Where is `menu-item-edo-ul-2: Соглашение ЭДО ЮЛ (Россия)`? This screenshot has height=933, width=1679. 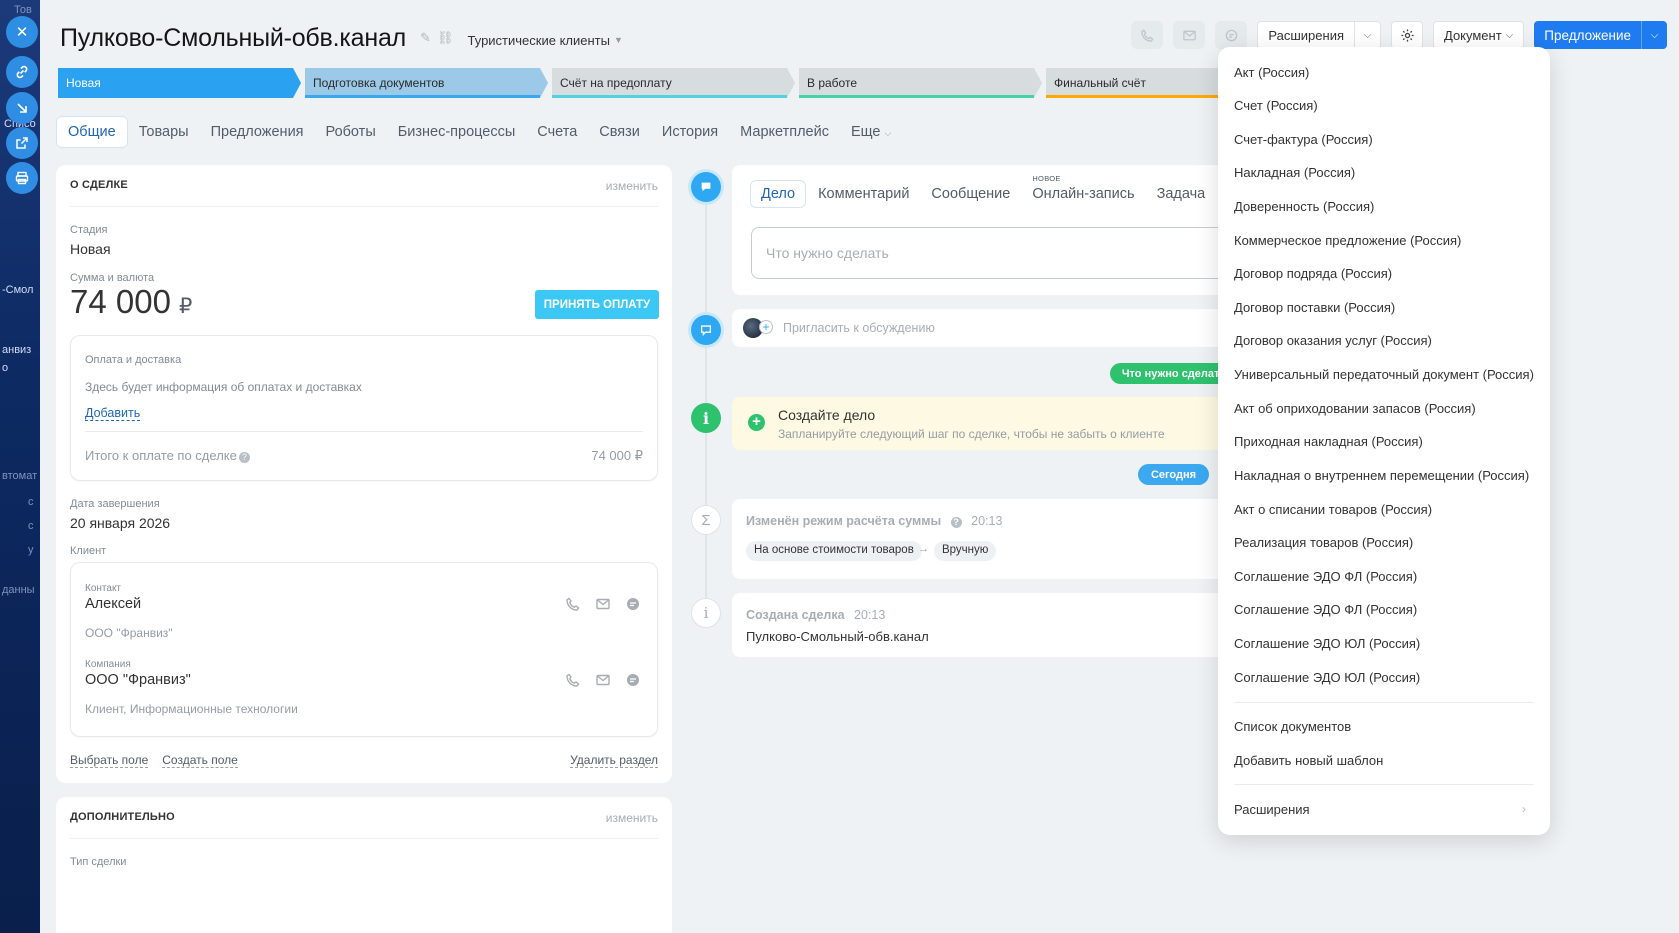
menu-item-edo-ul-2: Соглашение ЭДО ЮЛ (Россия) is located at coordinates (1327, 677).